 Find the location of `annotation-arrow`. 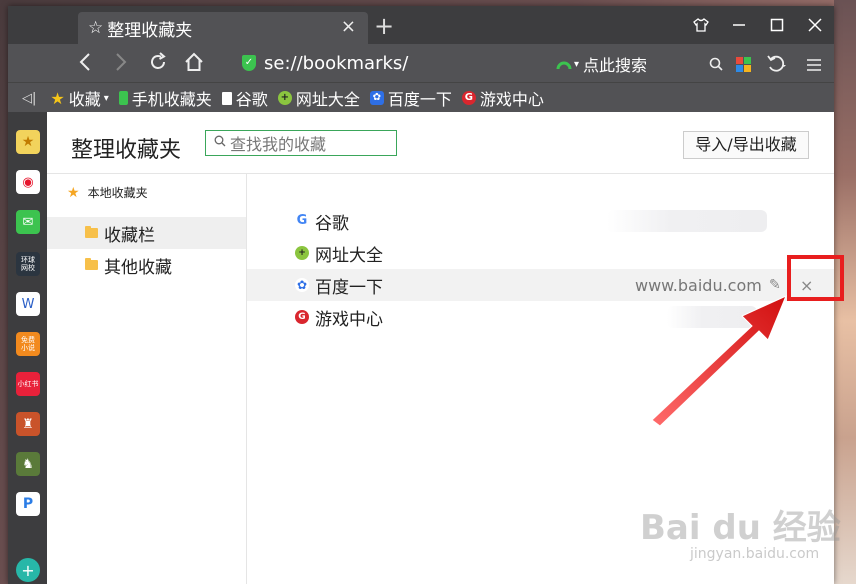

annotation-arrow is located at coordinates (719, 361).